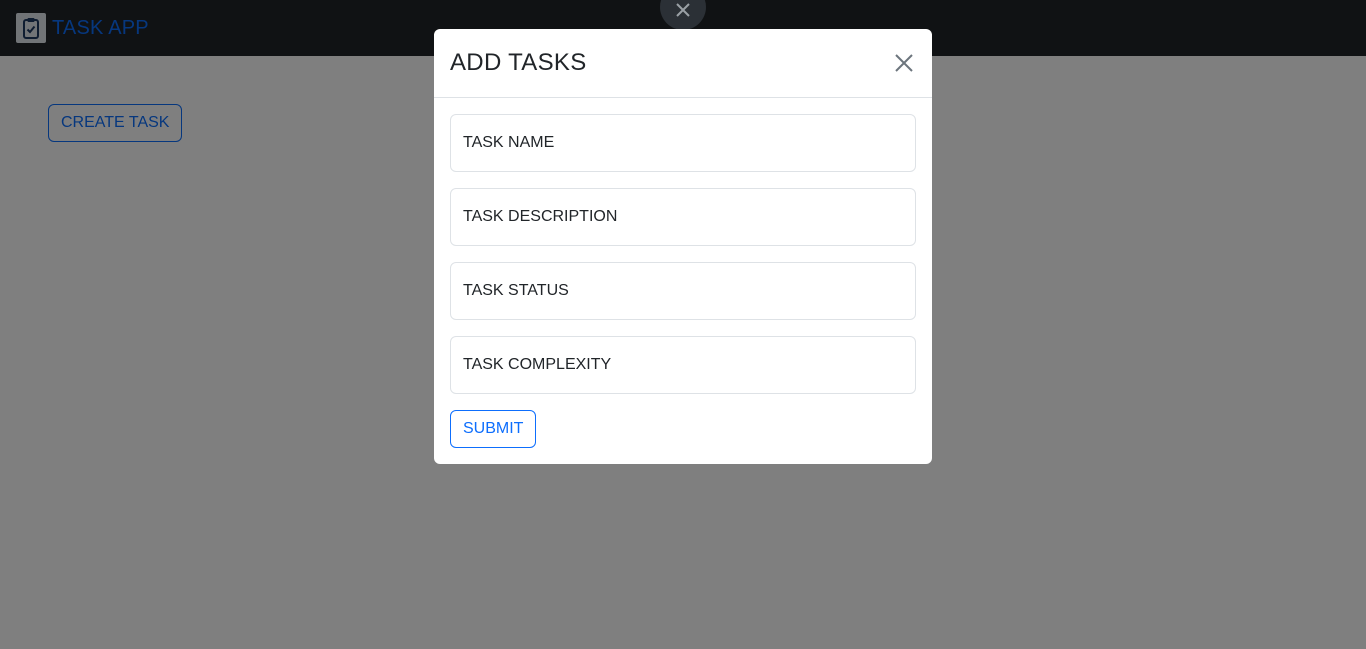 The height and width of the screenshot is (649, 1366). I want to click on task-status-field, so click(683, 291).